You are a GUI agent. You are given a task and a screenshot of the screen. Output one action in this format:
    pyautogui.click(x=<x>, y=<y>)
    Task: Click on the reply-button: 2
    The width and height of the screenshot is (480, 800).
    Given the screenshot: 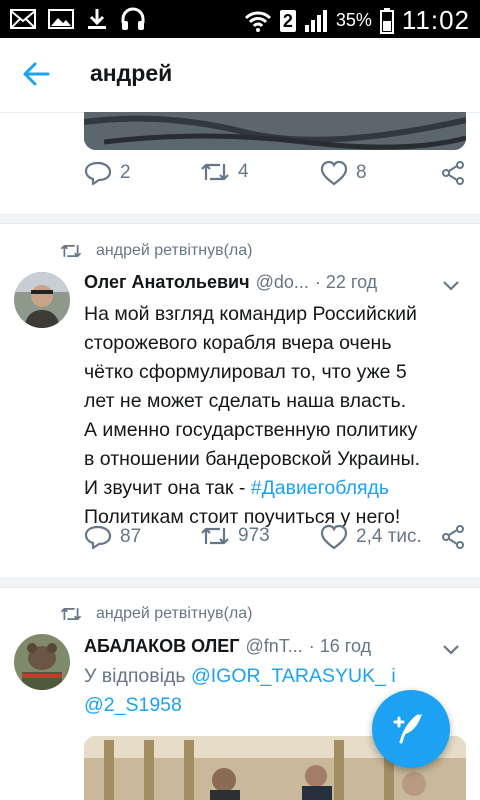 What is the action you would take?
    pyautogui.click(x=107, y=173)
    